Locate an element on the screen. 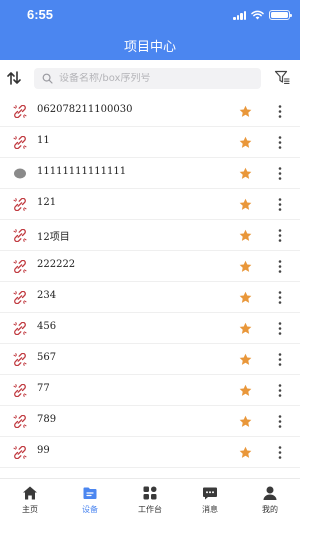 This screenshot has height=533, width=320. tab-device-folder: 设备 is located at coordinates (90, 506).